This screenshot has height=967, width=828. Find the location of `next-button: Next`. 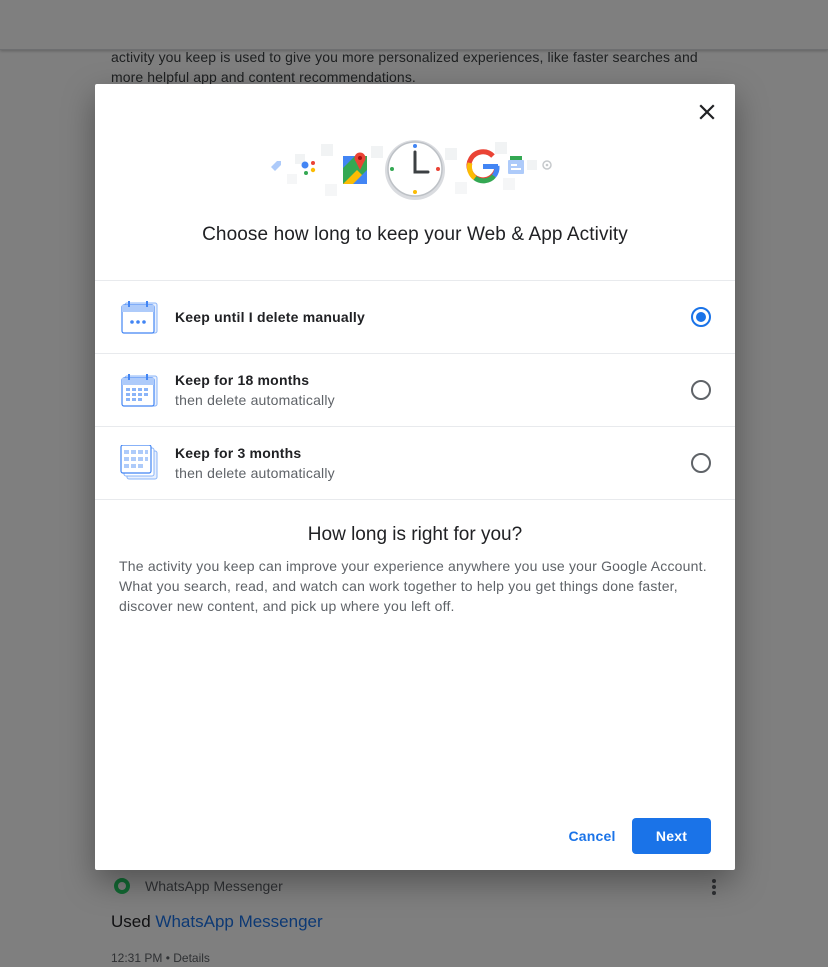

next-button: Next is located at coordinates (671, 836).